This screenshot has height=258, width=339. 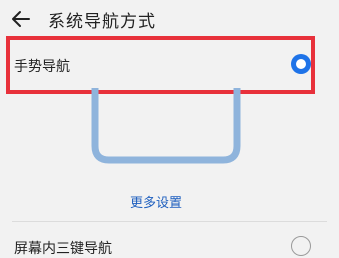 I want to click on option-label-three-key: 屏幕内三键导航, so click(x=63, y=249).